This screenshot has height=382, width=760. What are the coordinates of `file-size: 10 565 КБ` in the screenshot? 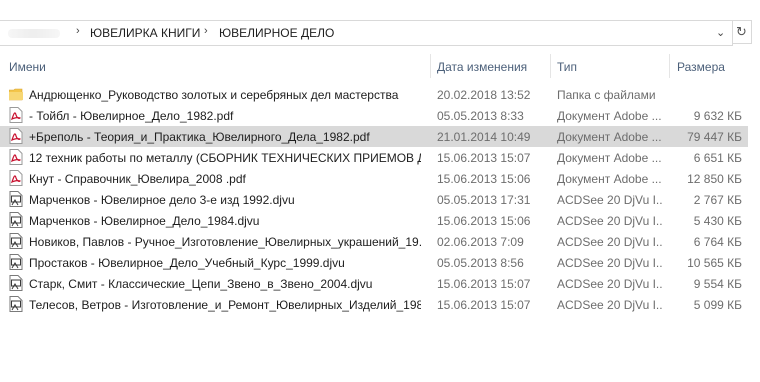 It's located at (714, 263).